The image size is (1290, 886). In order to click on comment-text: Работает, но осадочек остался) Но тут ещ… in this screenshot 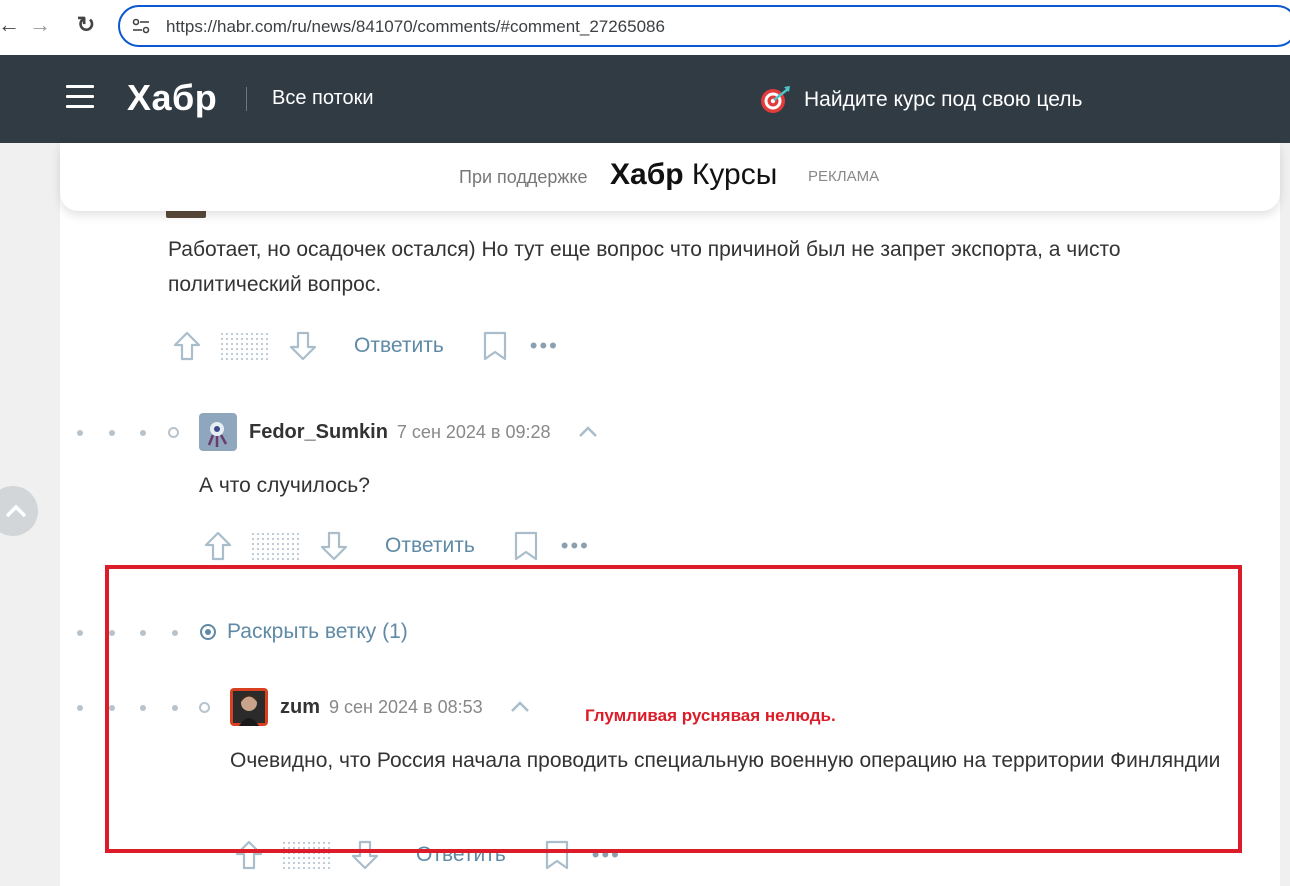, I will do `click(644, 267)`.